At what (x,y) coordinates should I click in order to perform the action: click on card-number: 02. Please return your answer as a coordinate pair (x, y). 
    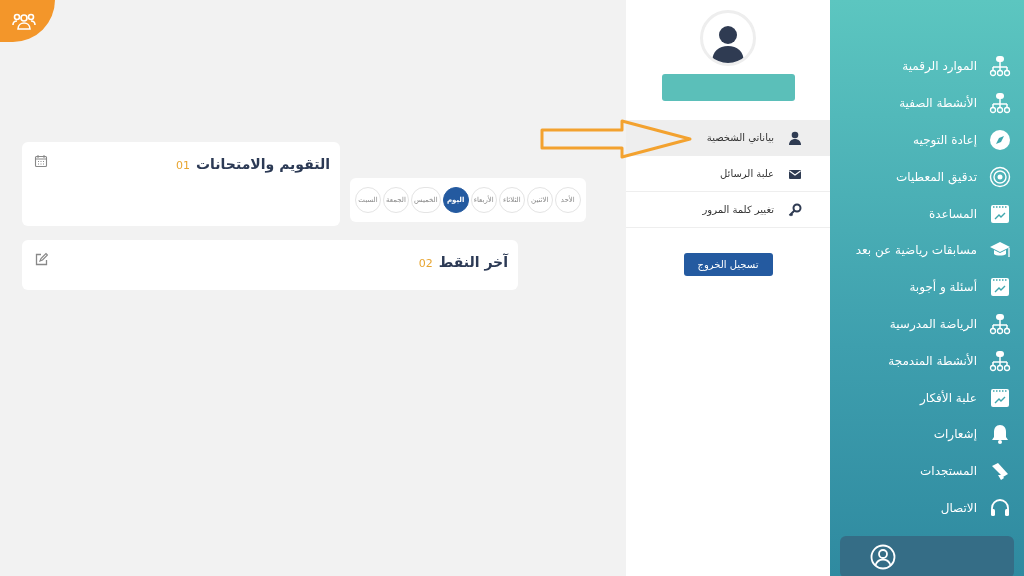
    Looking at the image, I should click on (425, 264).